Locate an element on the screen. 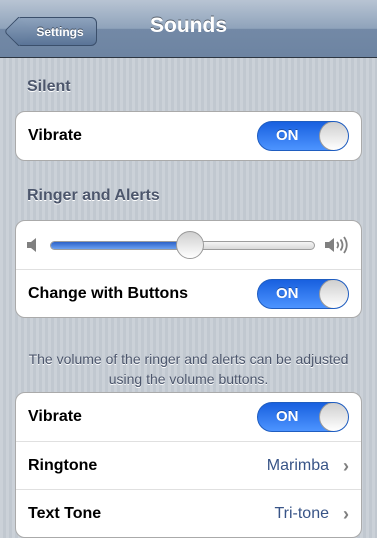 This screenshot has height=538, width=377. volume-slider-knob is located at coordinates (190, 245).